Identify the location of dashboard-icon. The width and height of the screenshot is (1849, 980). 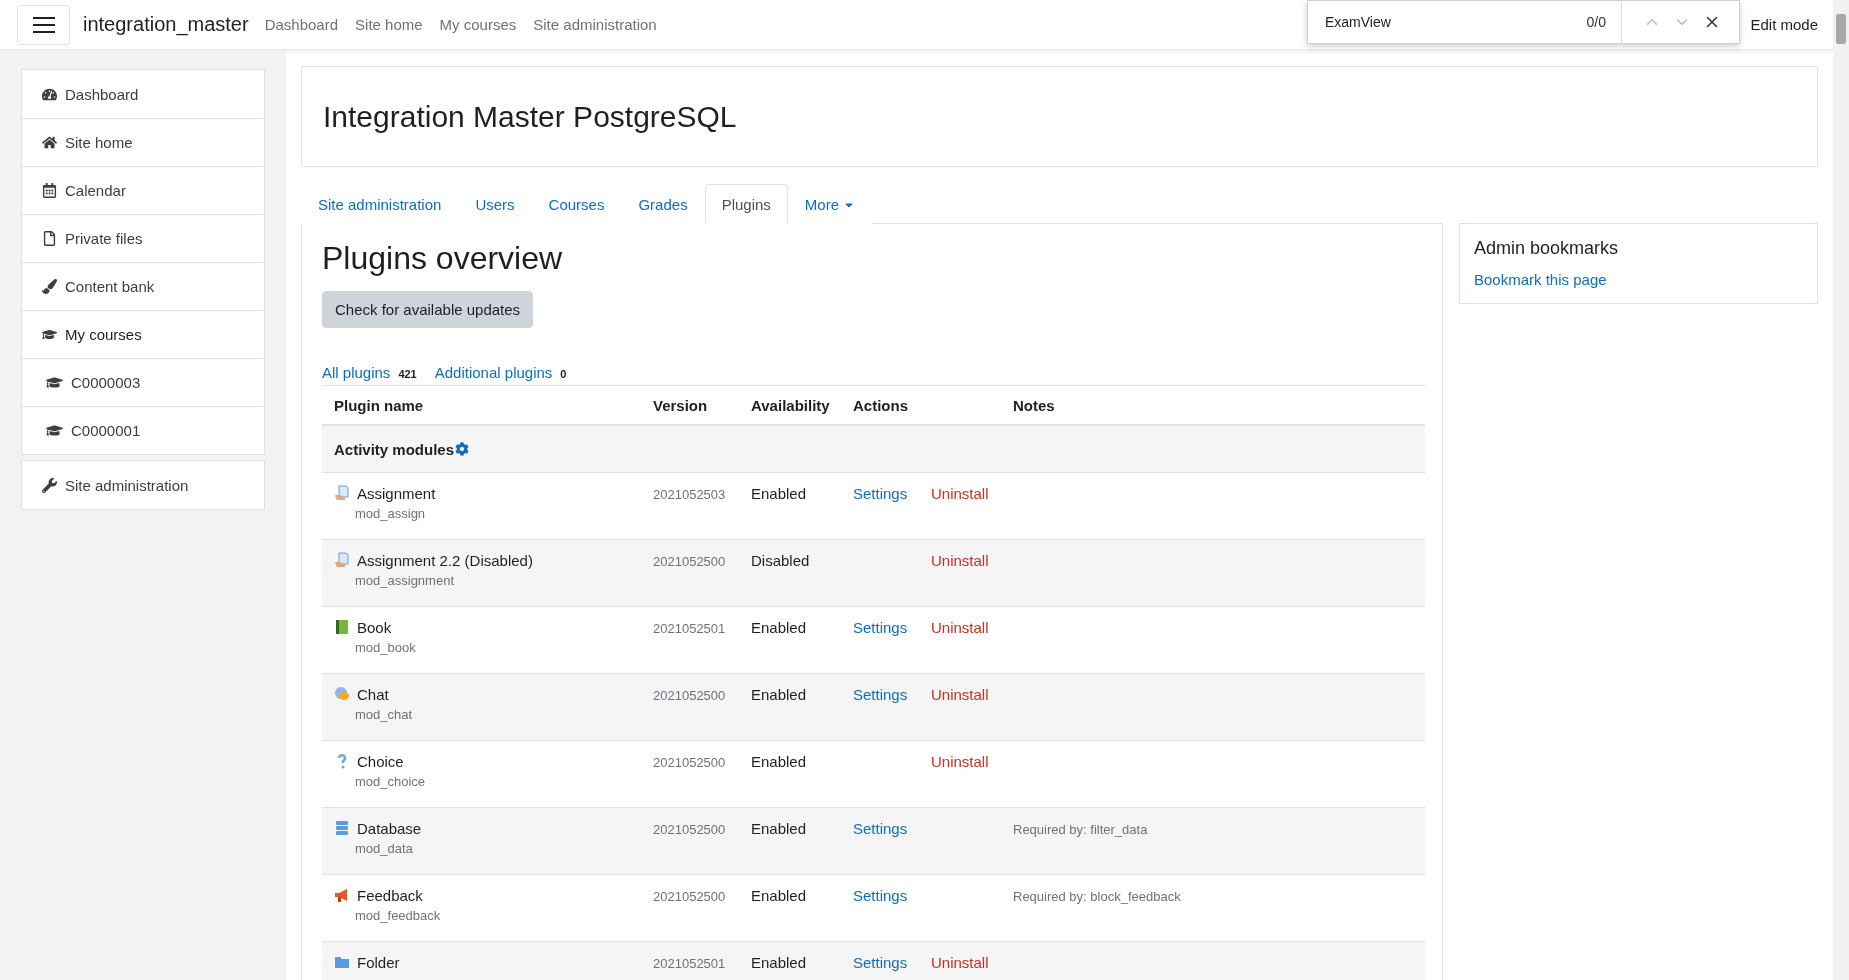
(49, 94).